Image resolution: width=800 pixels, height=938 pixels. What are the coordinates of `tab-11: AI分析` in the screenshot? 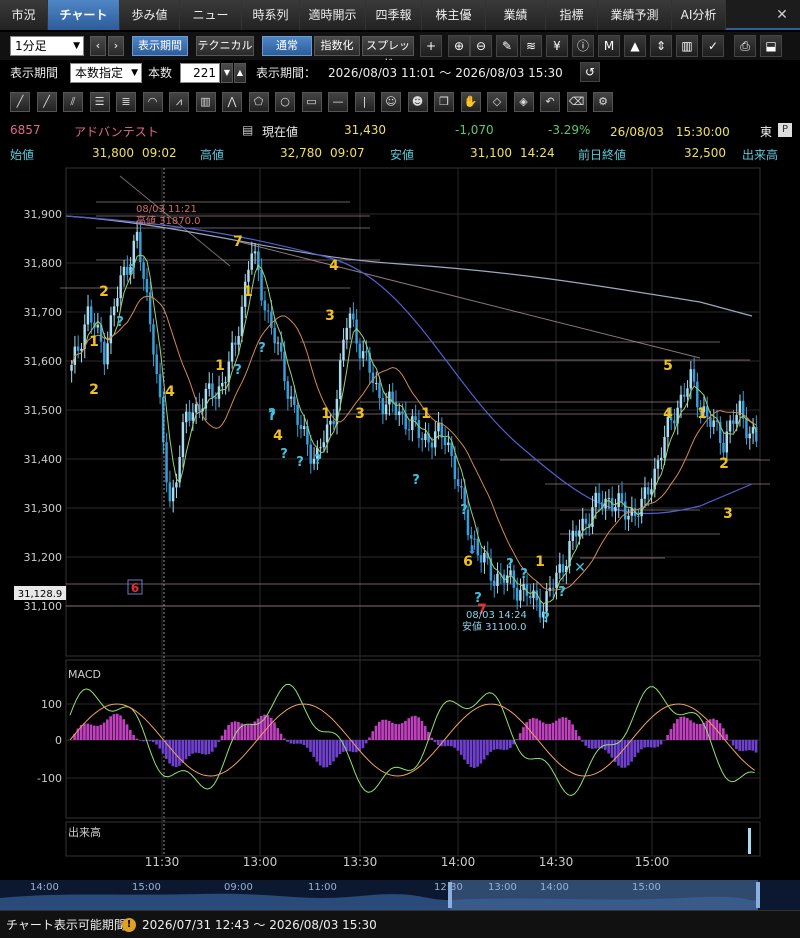 It's located at (699, 15).